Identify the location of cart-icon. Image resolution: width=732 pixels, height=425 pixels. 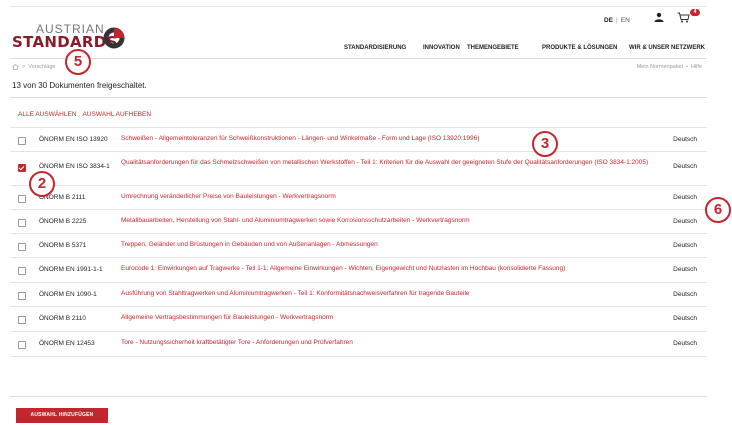
(683, 17).